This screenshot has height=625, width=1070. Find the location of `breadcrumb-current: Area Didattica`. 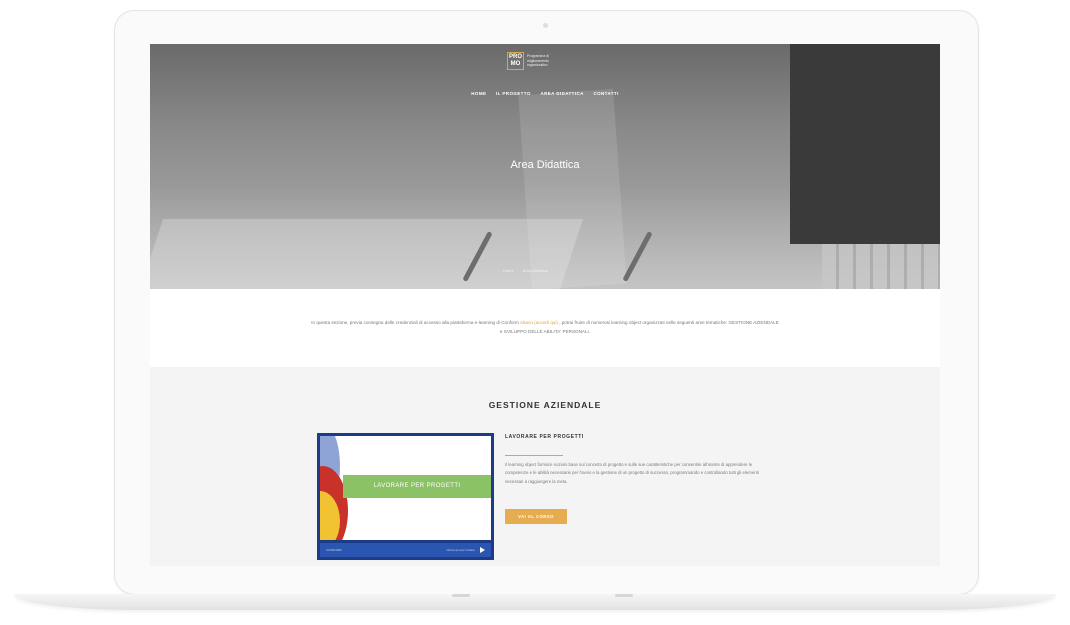

breadcrumb-current: Area Didattica is located at coordinates (535, 270).